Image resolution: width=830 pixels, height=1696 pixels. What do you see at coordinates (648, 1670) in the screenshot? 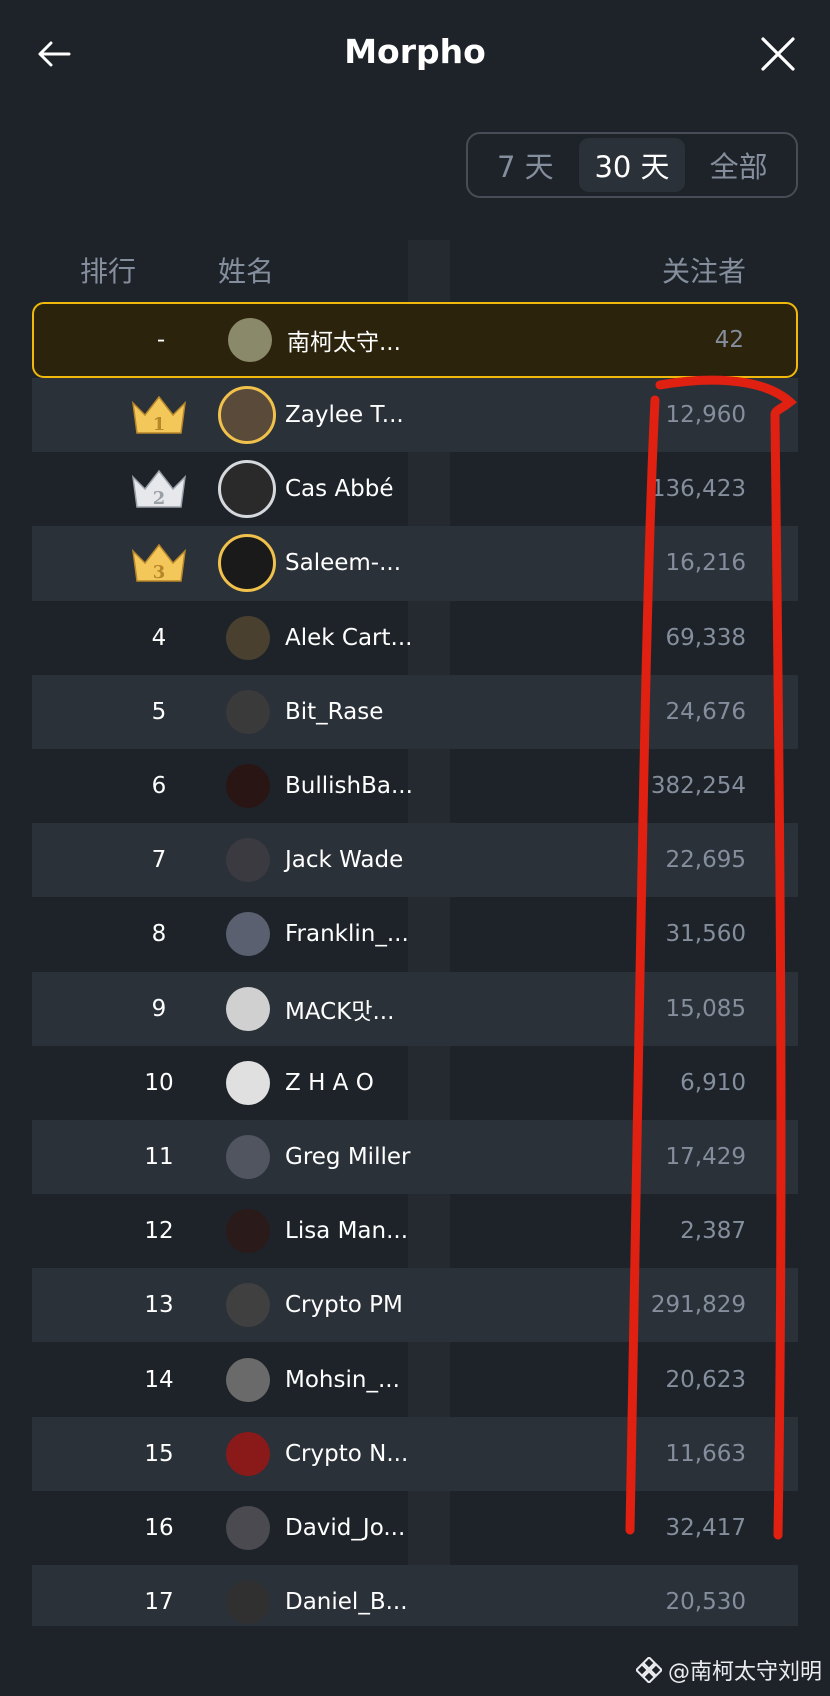
I see `binance-logo-icon` at bounding box center [648, 1670].